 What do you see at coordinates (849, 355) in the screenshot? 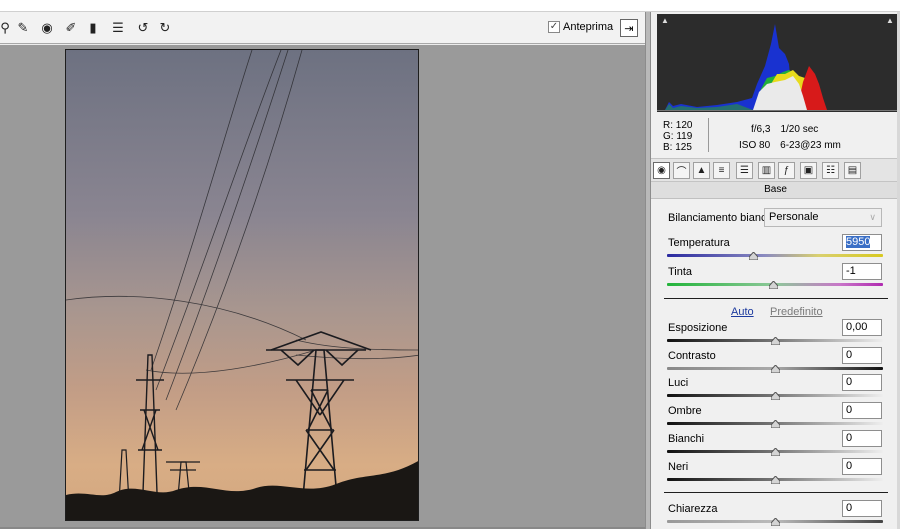
I see `contrast-value: 0` at bounding box center [849, 355].